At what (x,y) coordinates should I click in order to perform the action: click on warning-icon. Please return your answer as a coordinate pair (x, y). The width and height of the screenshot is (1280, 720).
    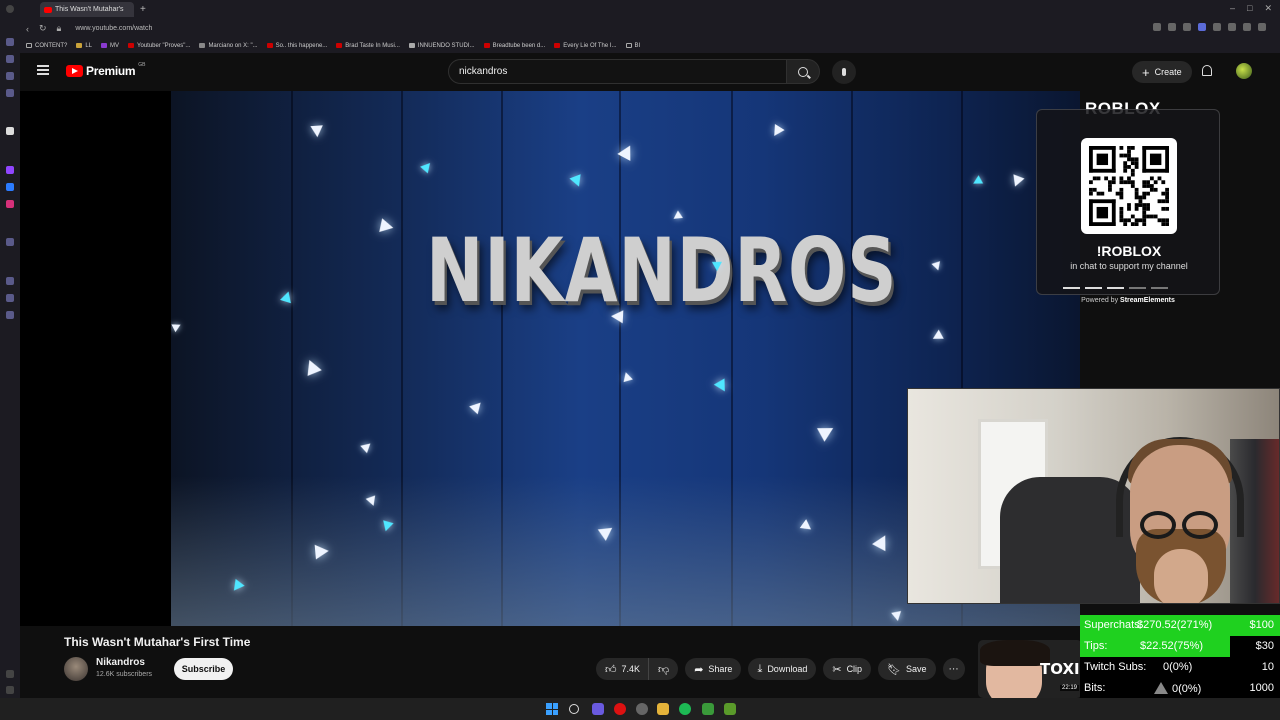
    Looking at the image, I should click on (1161, 688).